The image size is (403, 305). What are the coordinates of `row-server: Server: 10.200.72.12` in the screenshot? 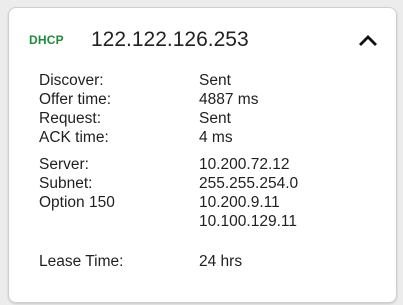 It's located at (209, 164).